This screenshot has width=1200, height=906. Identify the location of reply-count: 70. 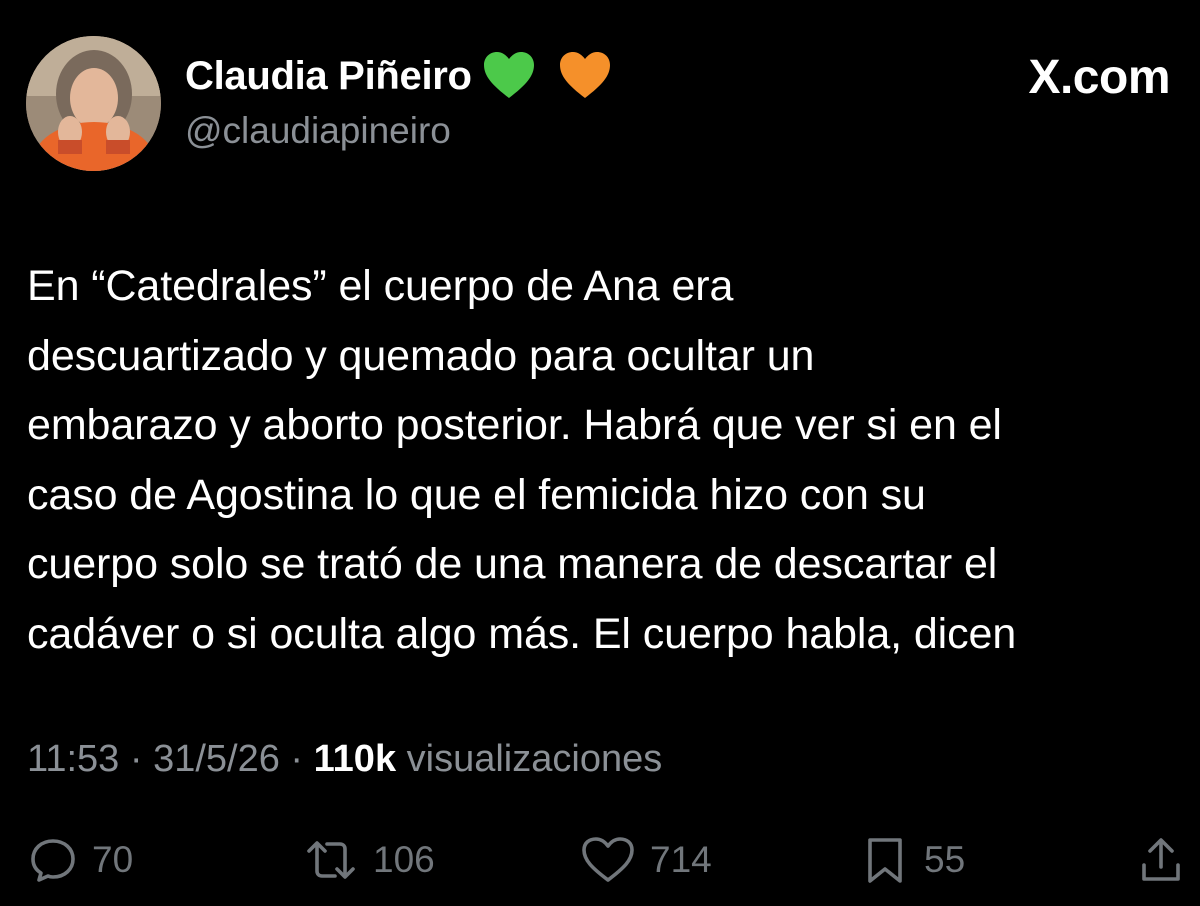
(113, 859).